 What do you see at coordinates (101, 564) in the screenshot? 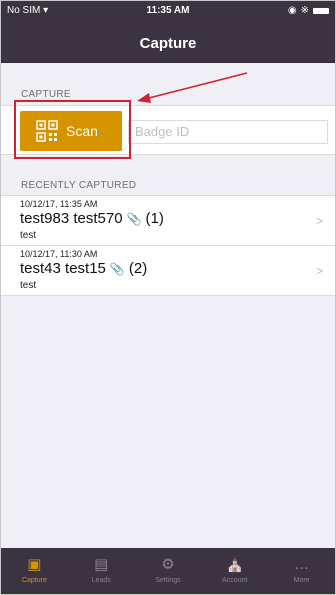
I see `leads-icon: ▤` at bounding box center [101, 564].